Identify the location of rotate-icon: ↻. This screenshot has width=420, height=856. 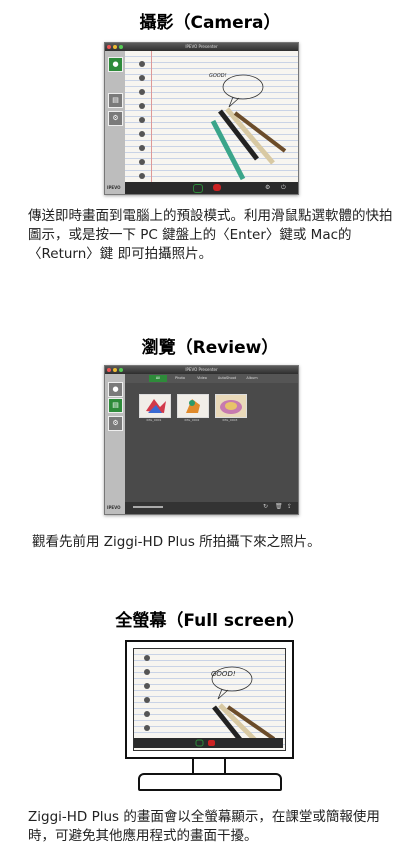
(265, 506).